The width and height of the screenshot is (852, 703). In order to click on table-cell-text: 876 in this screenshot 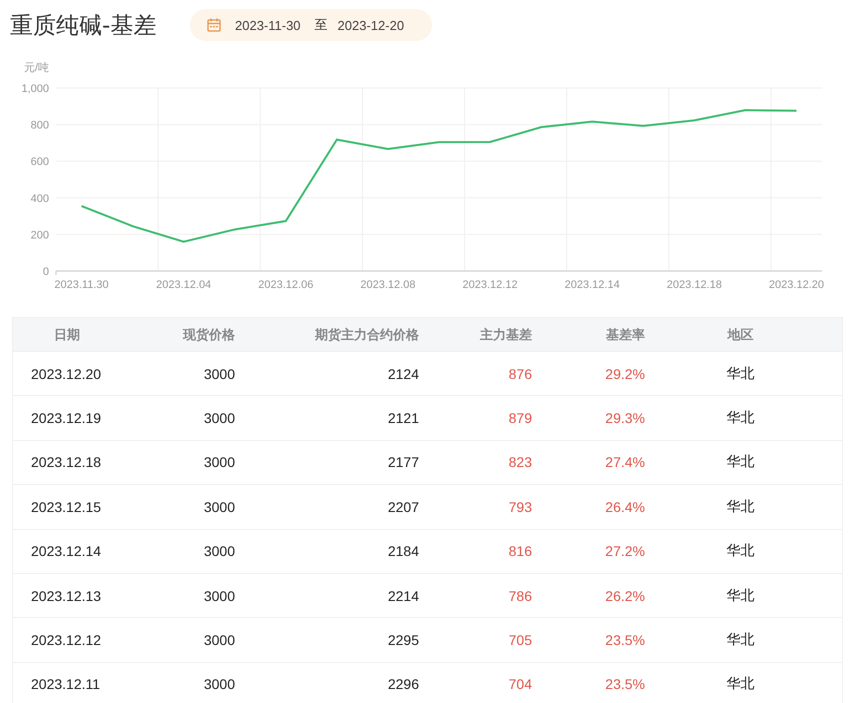, I will do `click(520, 374)`.